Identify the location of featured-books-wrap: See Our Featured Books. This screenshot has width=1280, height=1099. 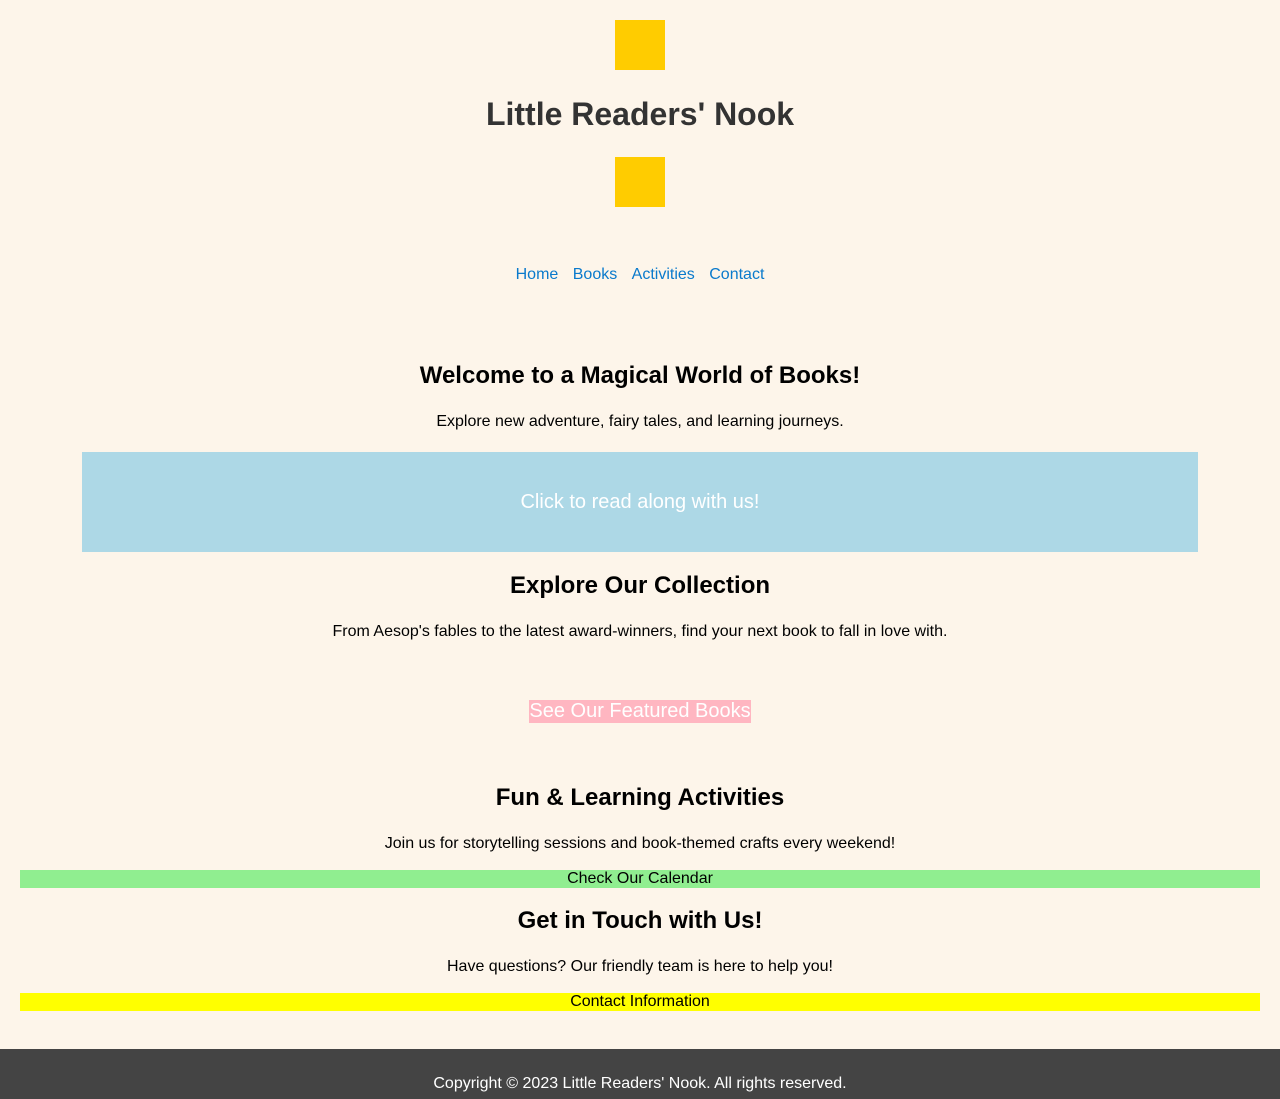
(640, 712).